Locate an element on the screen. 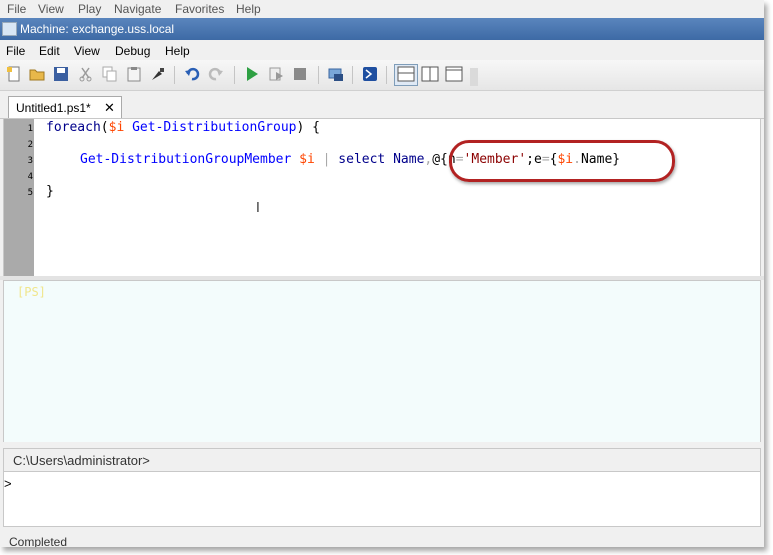 The width and height of the screenshot is (773, 555). menu-debug: Debug is located at coordinates (132, 51).